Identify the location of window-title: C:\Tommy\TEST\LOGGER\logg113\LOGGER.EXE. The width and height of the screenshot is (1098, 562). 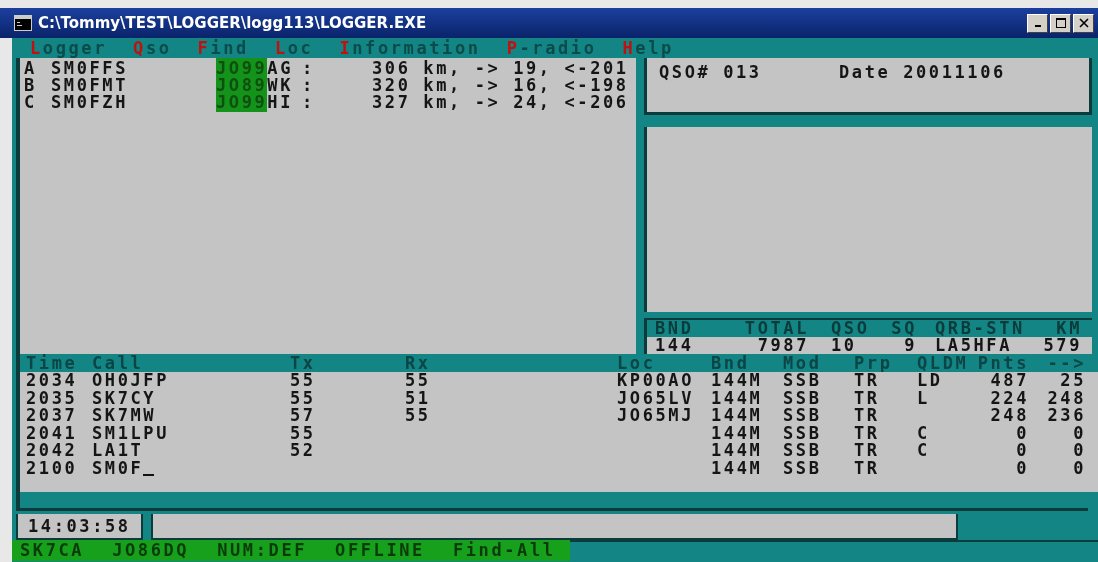
(233, 23).